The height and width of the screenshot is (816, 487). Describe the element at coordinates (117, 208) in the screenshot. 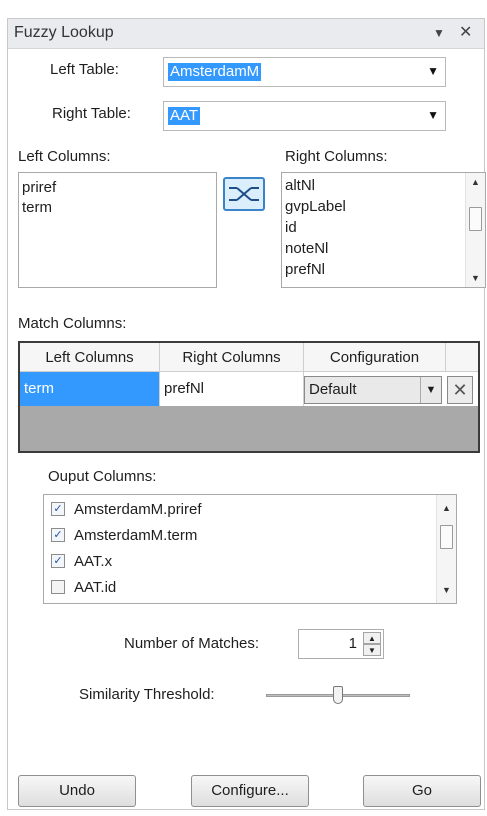

I see `list-item: term` at that location.